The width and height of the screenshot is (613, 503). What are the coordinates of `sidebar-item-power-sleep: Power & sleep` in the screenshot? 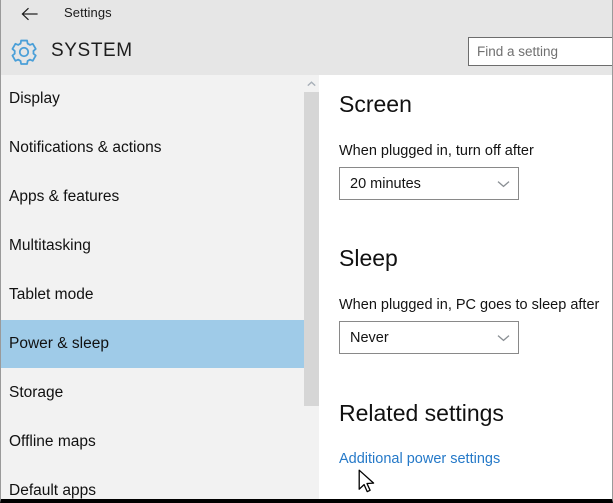 It's located at (152, 344).